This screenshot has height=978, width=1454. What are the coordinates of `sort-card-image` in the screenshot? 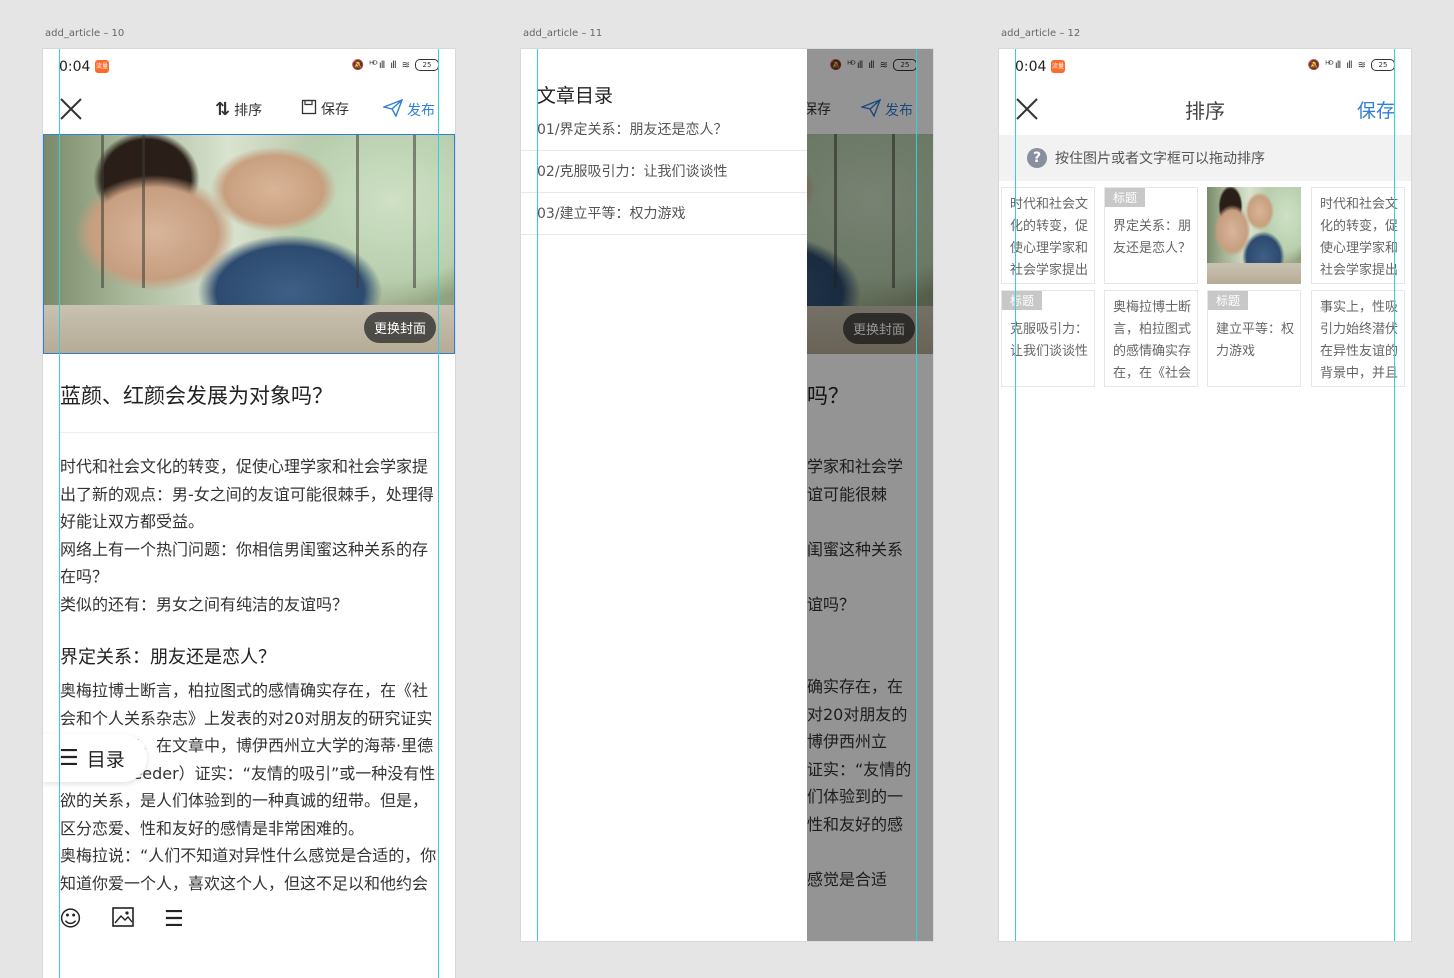 It's located at (1254, 235).